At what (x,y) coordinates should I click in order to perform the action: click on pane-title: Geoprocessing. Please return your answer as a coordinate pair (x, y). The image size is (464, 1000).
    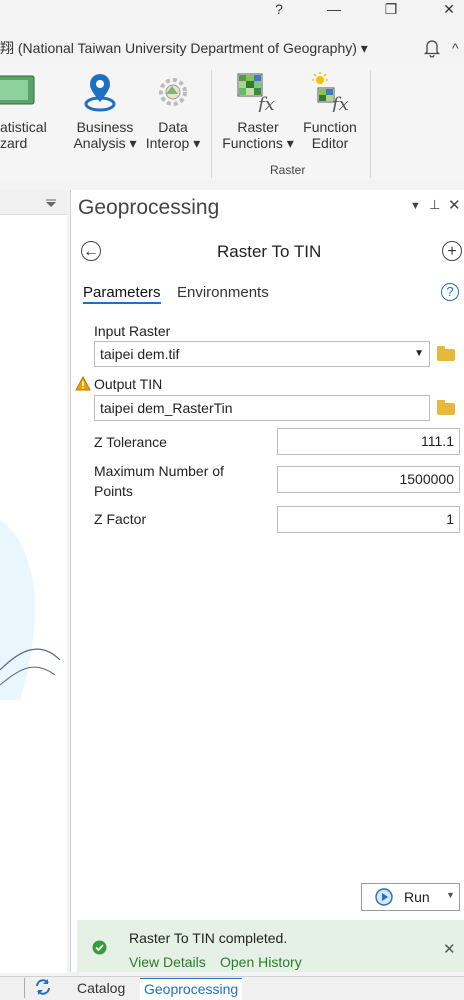
    Looking at the image, I should click on (149, 207).